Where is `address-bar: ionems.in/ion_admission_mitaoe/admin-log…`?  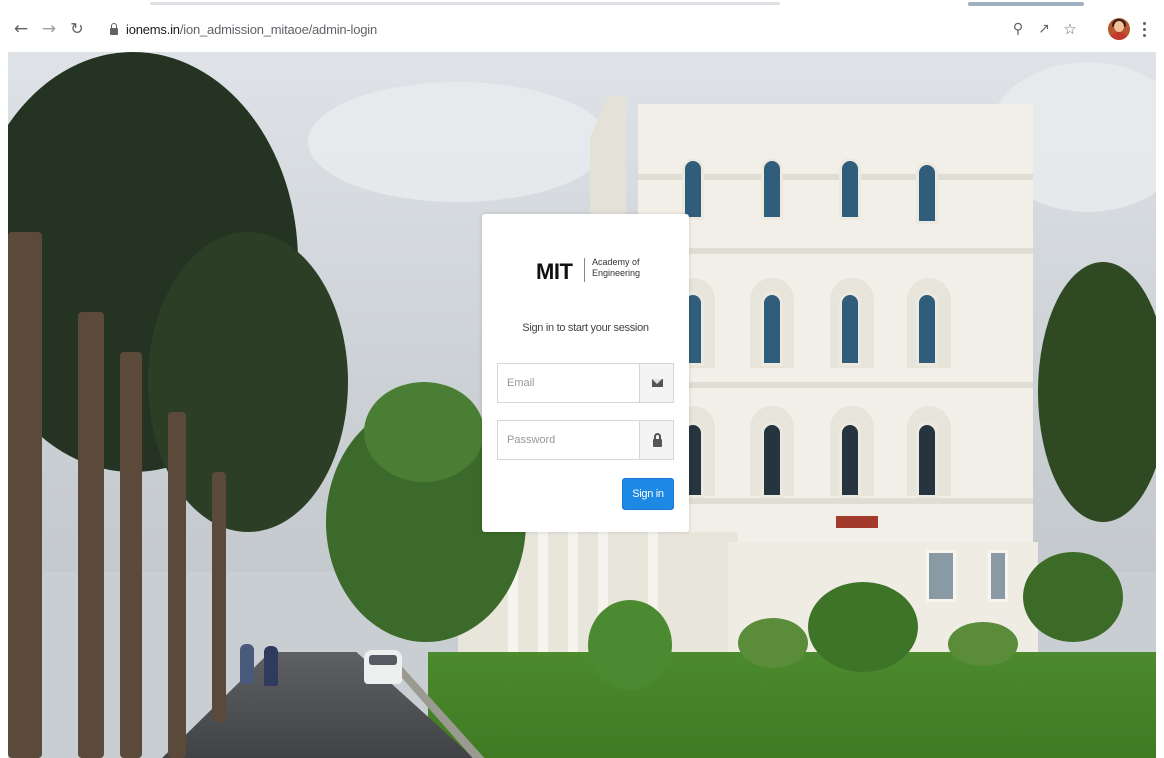
address-bar: ionems.in/ion_admission_mitaoe/admin-log… is located at coordinates (546, 30).